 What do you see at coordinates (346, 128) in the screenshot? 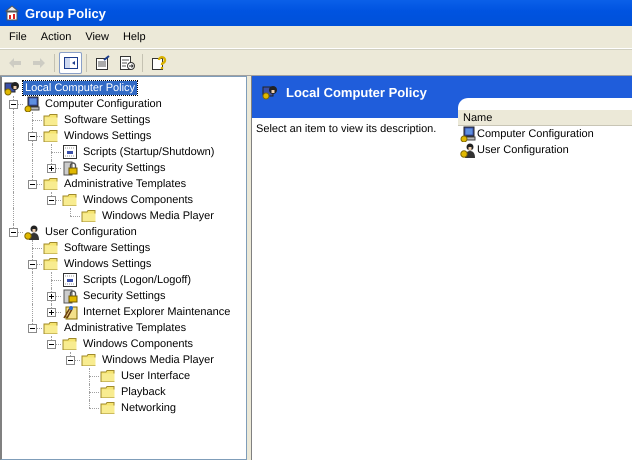
I see `description-text: Select an item to view its description.` at bounding box center [346, 128].